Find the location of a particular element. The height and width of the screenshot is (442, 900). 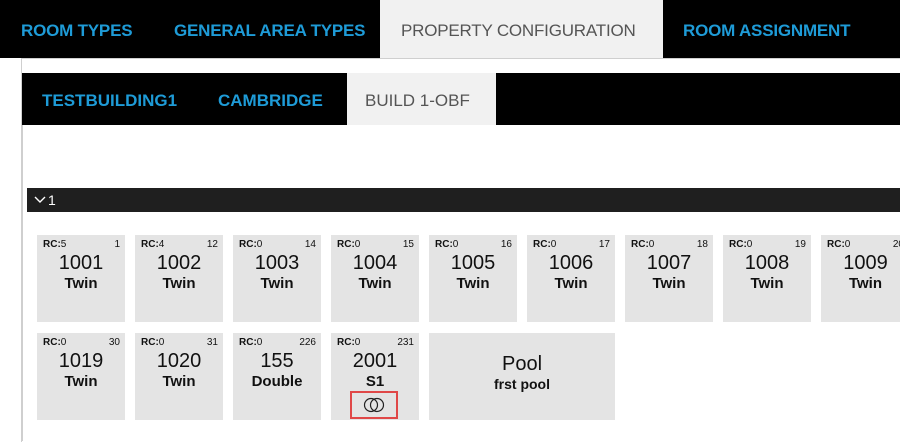

room-card: RC:4 12 1002 Twin is located at coordinates (179, 278).